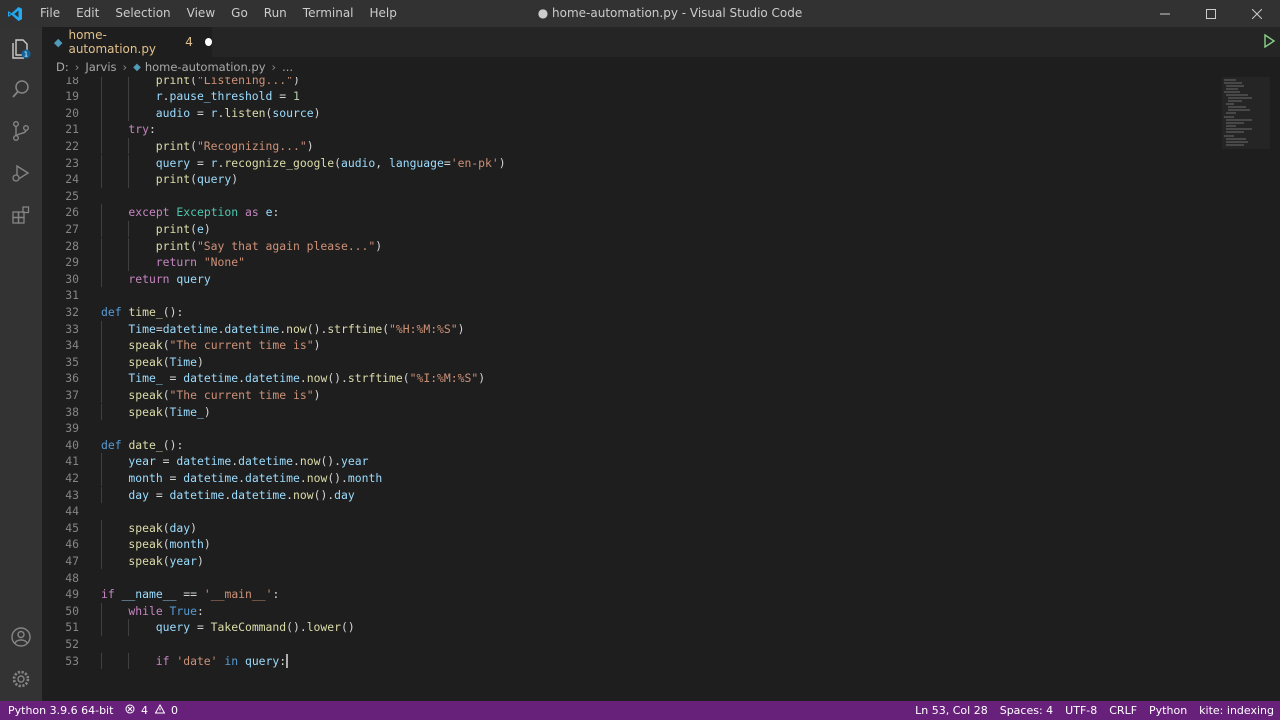 The width and height of the screenshot is (1280, 720). I want to click on kite-status: kite: indexing, so click(1236, 710).